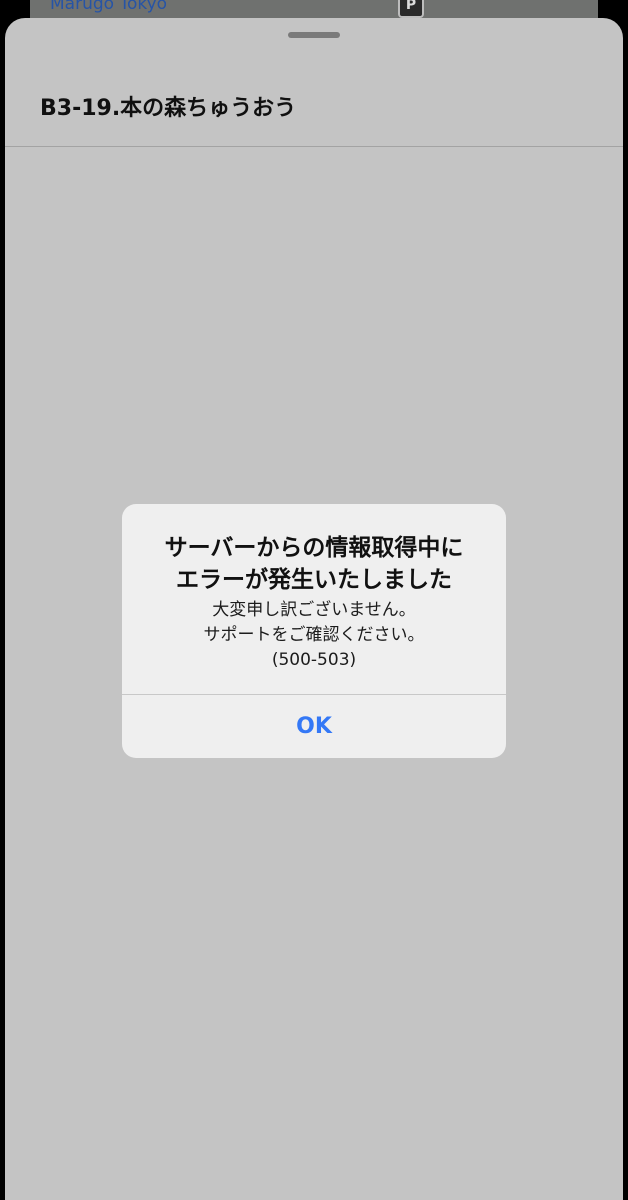 This screenshot has width=628, height=1200. I want to click on ok-button: OK, so click(314, 726).